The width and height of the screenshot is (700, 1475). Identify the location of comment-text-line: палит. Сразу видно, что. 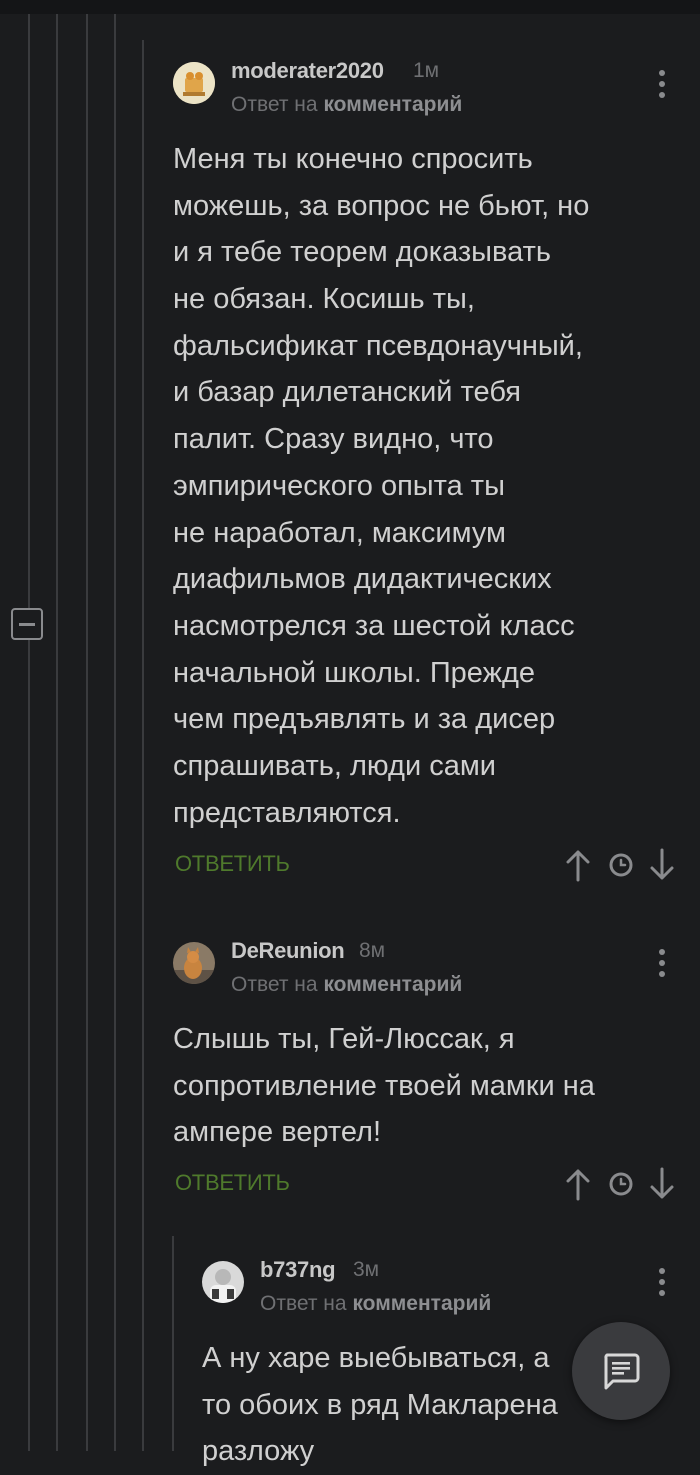
(333, 439).